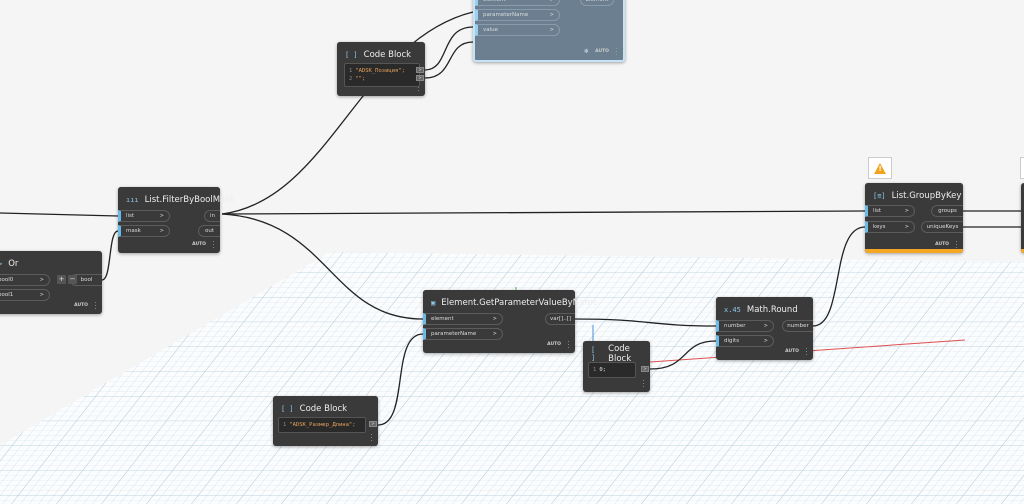  I want to click on warning-badge-right, so click(1022, 168).